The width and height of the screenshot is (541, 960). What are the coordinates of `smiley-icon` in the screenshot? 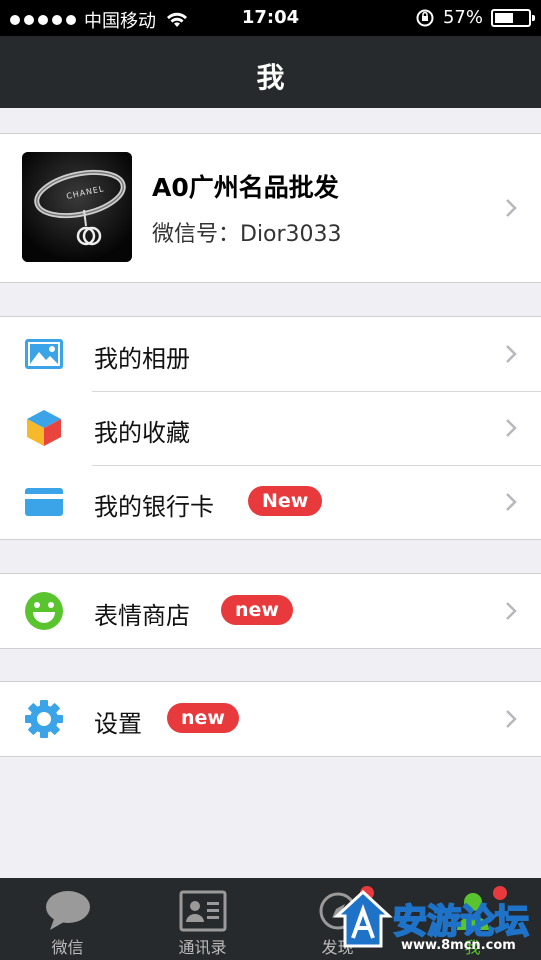 It's located at (44, 611).